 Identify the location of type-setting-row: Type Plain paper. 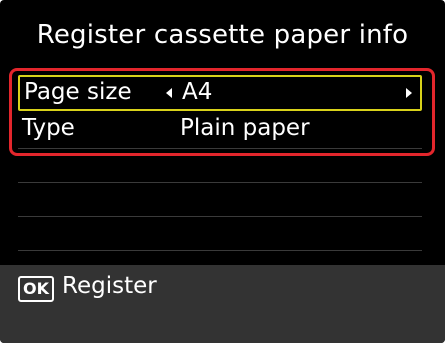
(220, 130).